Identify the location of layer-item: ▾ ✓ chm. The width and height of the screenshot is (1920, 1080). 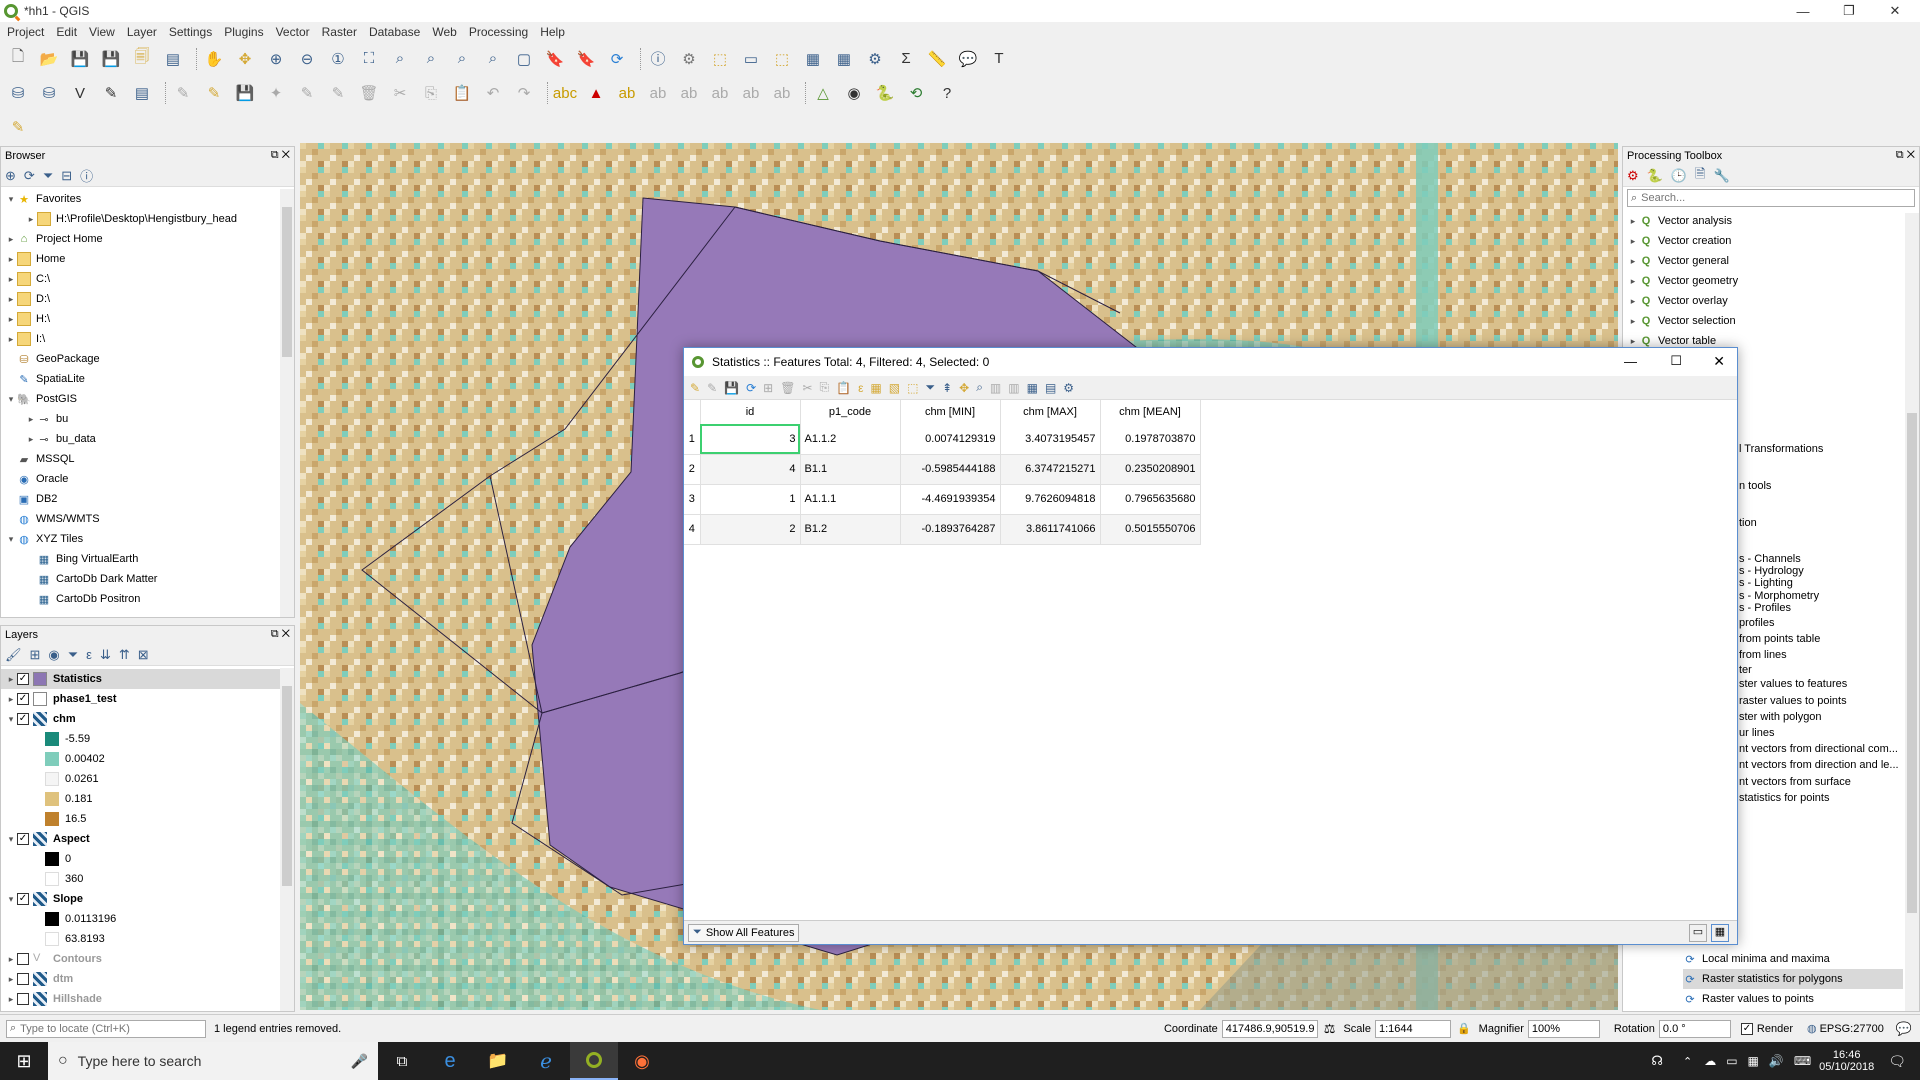
(147, 719).